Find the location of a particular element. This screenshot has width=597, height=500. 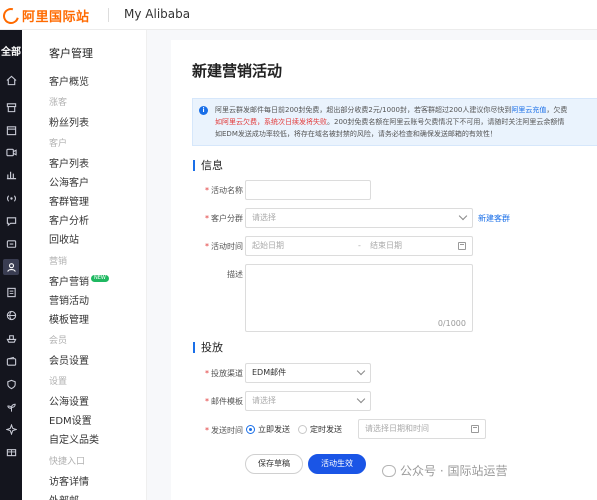

channel-value: EDM邮件 is located at coordinates (269, 372).